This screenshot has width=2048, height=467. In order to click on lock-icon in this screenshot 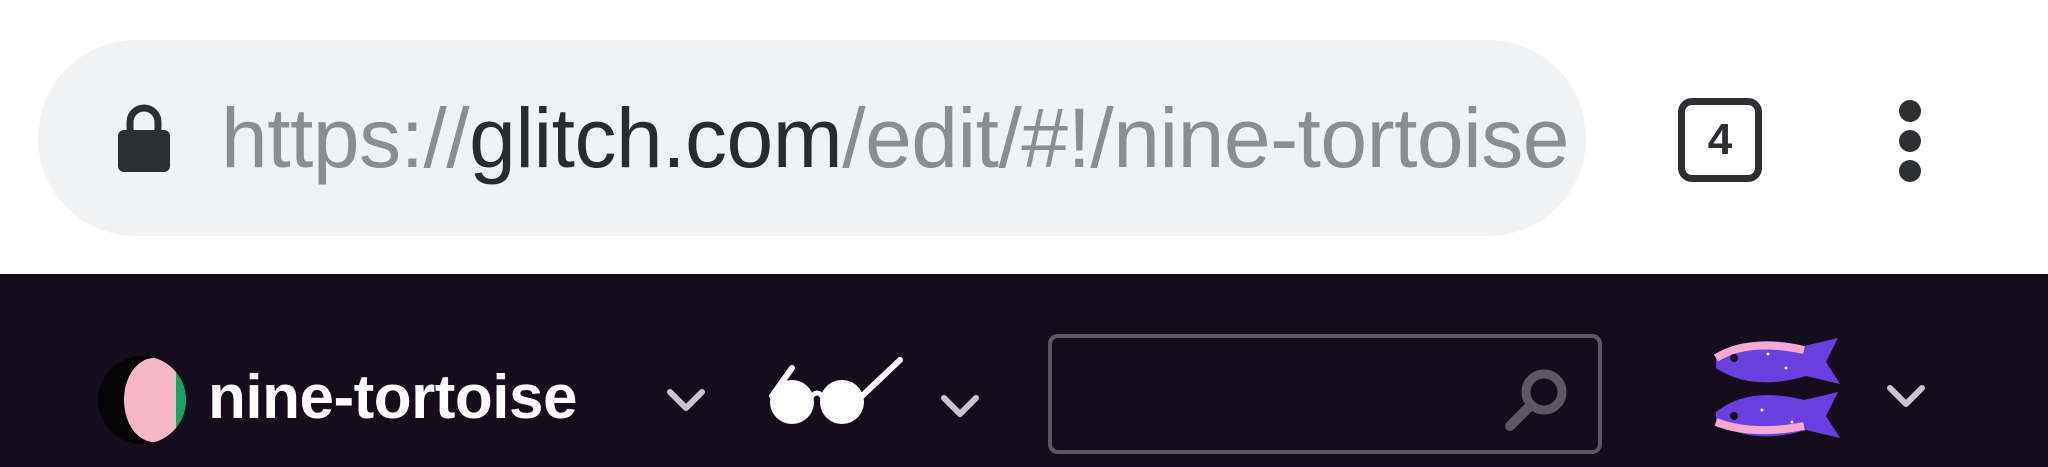, I will do `click(144, 138)`.